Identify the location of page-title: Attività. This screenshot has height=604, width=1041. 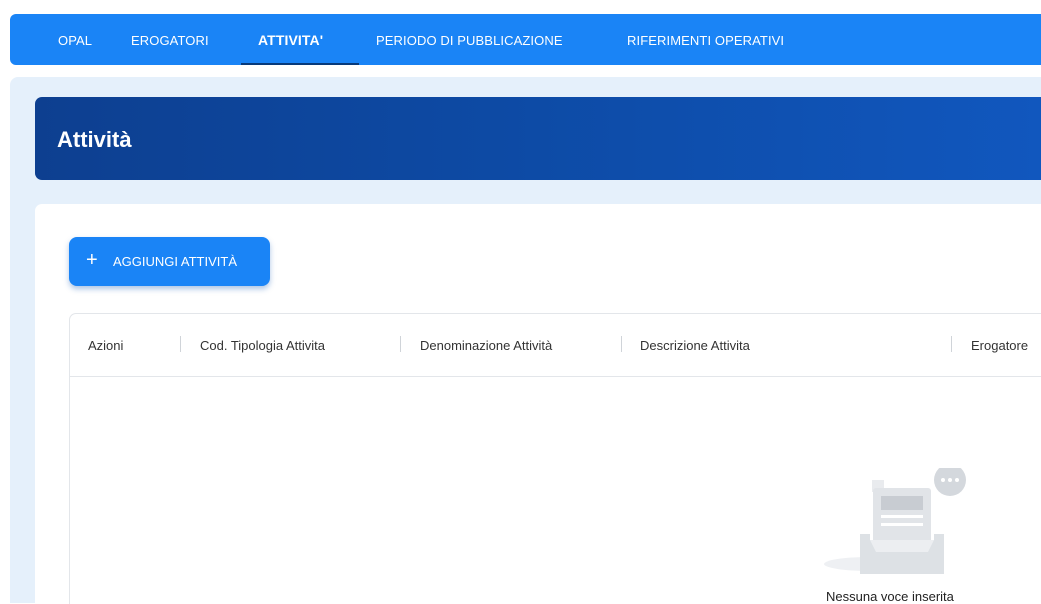
(94, 139).